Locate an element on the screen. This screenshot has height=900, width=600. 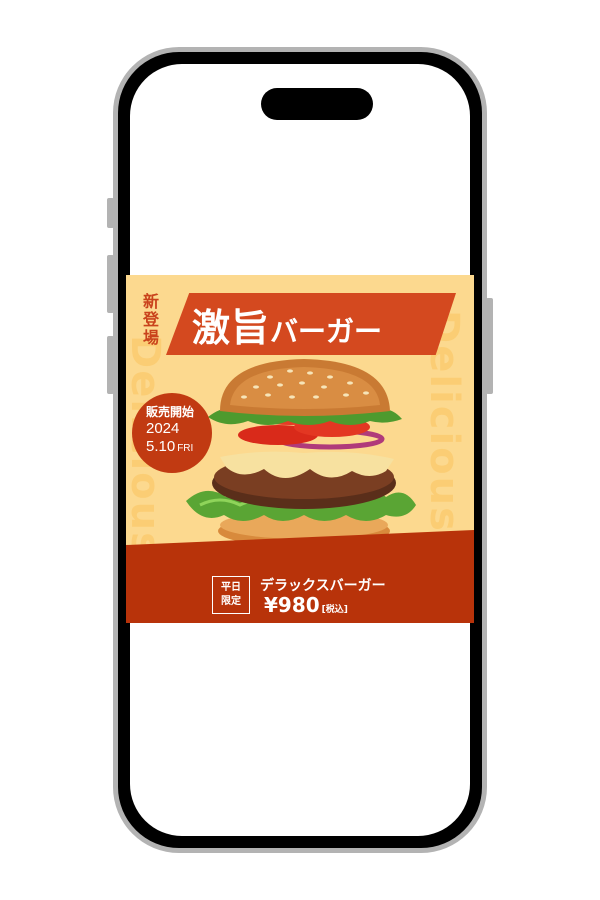
sale-date: 5.10 FRI is located at coordinates (169, 446).